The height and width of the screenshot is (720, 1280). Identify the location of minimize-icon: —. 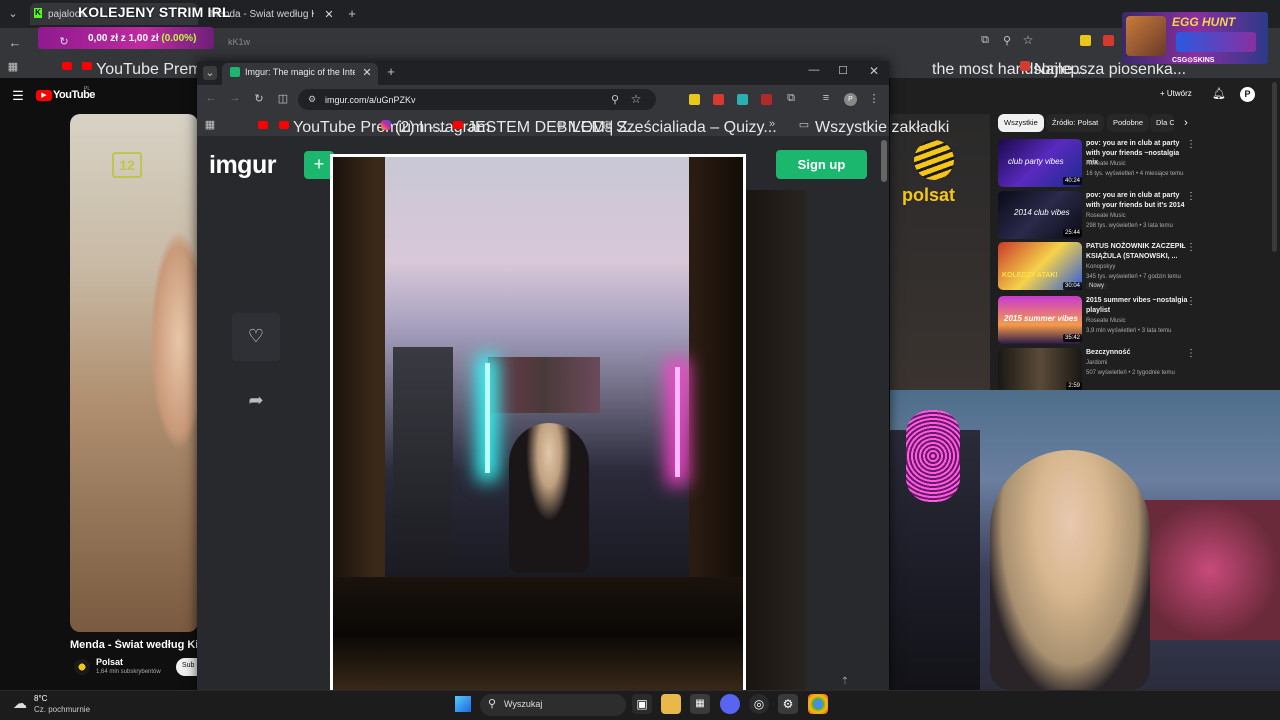
(814, 70).